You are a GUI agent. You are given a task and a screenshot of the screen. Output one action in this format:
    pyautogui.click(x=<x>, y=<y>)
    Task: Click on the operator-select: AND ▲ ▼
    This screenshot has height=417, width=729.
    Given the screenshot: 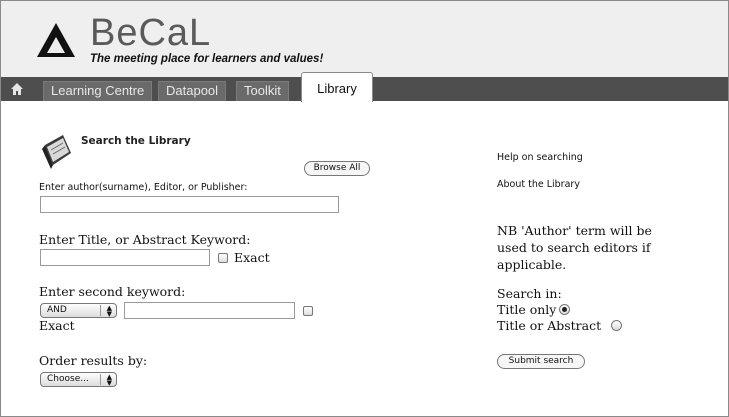 What is the action you would take?
    pyautogui.click(x=78, y=310)
    